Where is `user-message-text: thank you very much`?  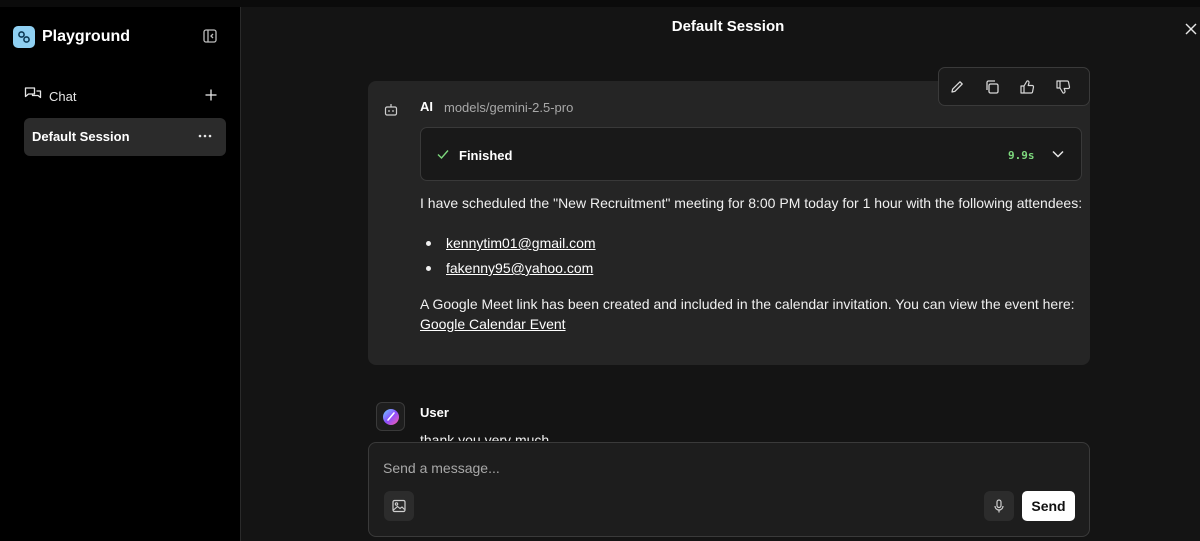
user-message-text: thank you very much is located at coordinates (485, 436).